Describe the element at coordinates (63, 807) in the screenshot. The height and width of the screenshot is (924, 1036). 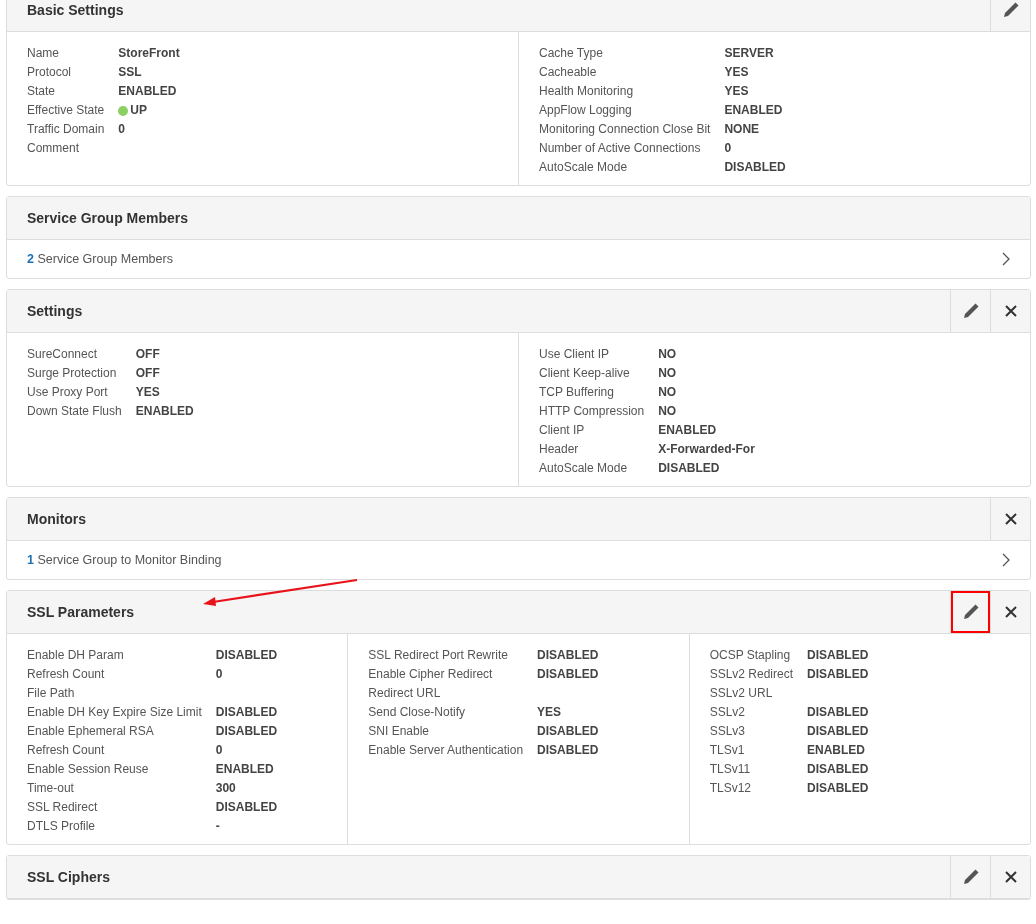
I see `field-label: SSL Redirect` at that location.